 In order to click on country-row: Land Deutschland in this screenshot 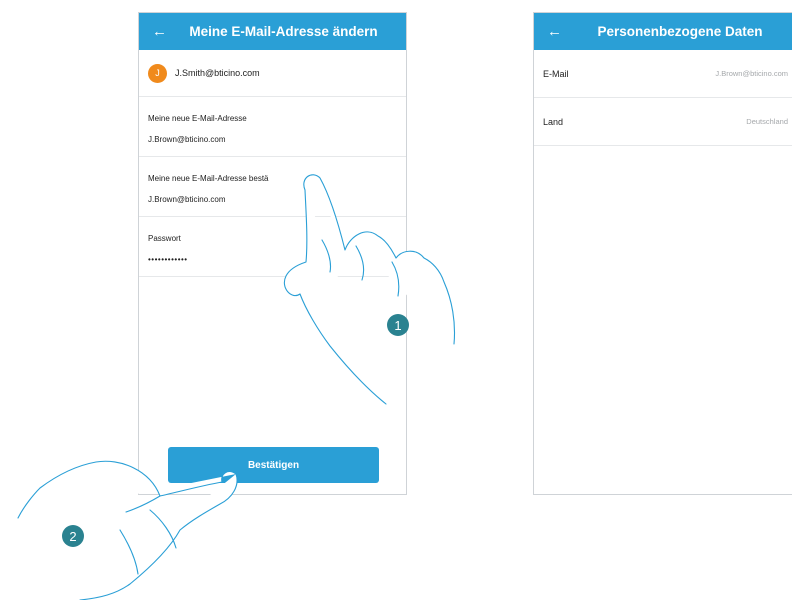, I will do `click(663, 122)`.